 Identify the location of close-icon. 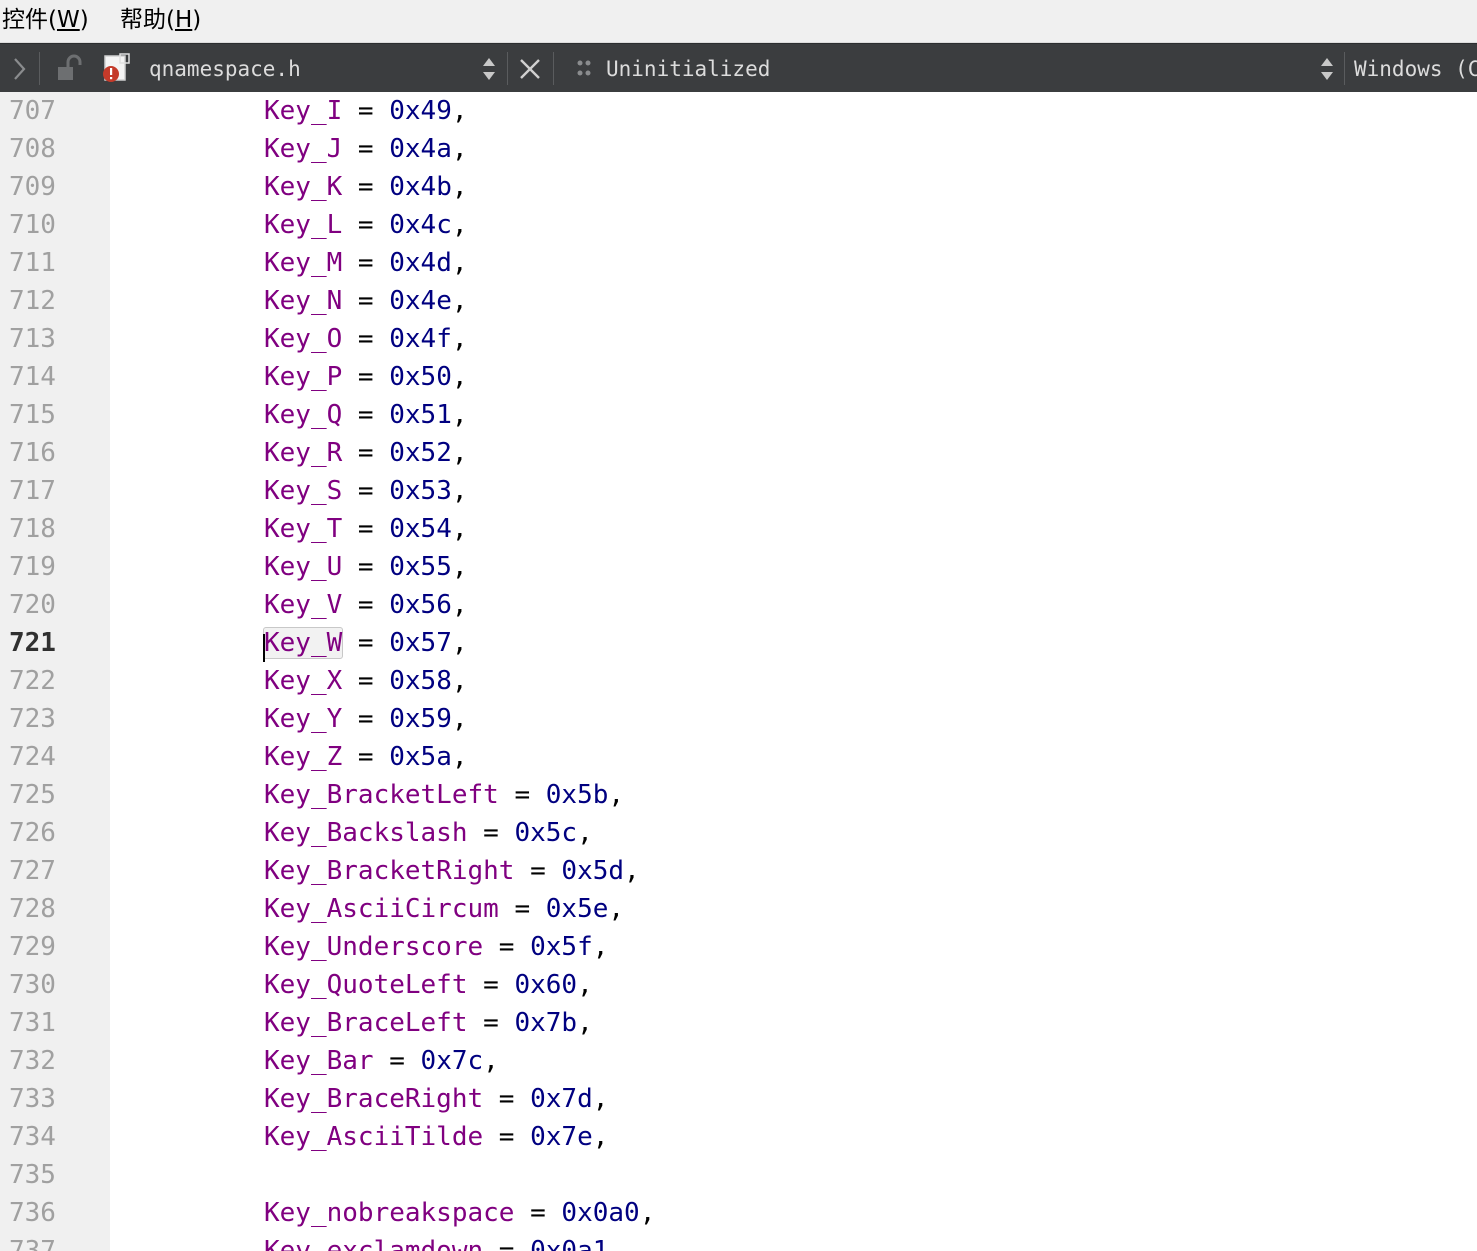
(530, 68).